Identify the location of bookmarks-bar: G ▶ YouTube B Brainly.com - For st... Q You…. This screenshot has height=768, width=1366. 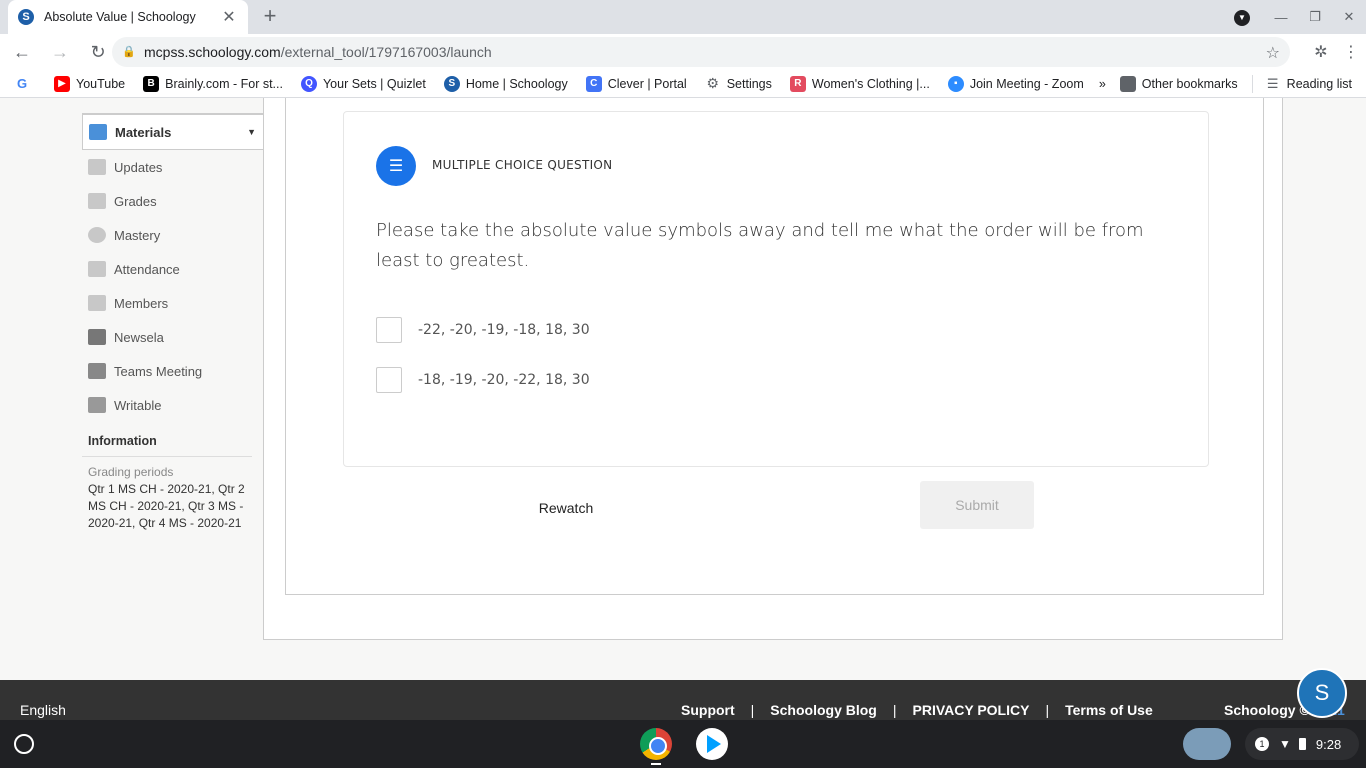
(683, 84).